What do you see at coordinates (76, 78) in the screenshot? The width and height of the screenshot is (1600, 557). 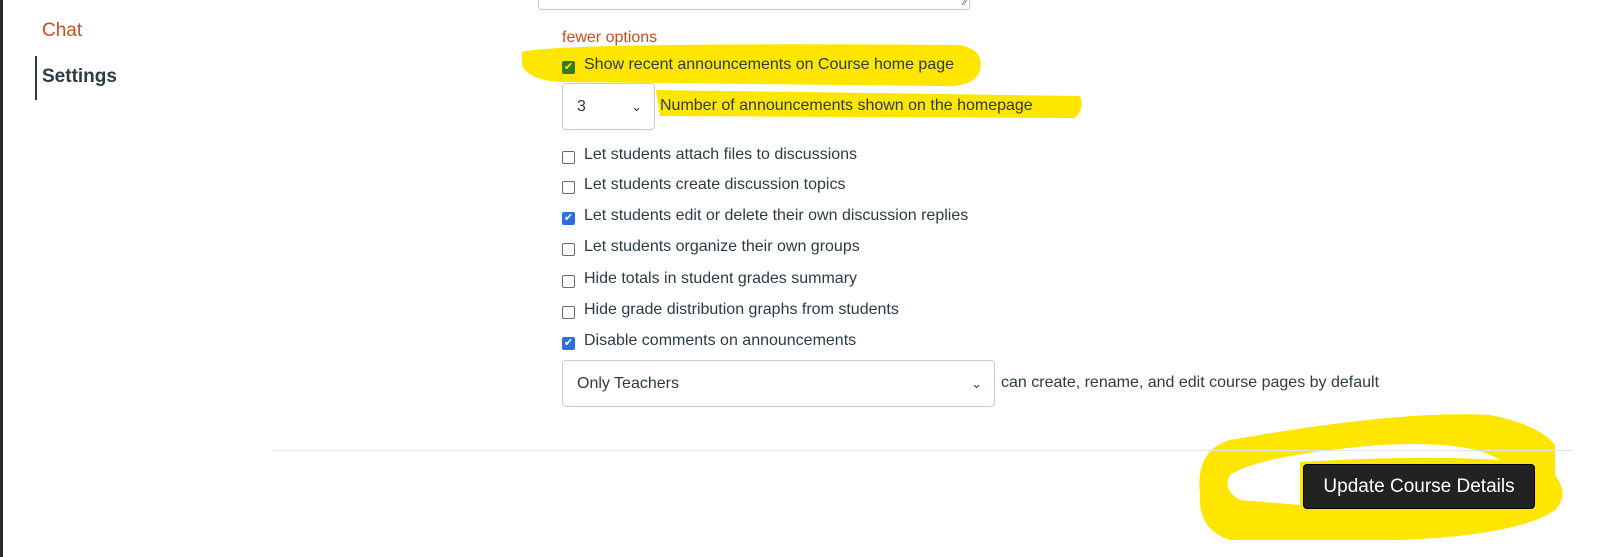 I see `sidebar-item-settings: Settings` at bounding box center [76, 78].